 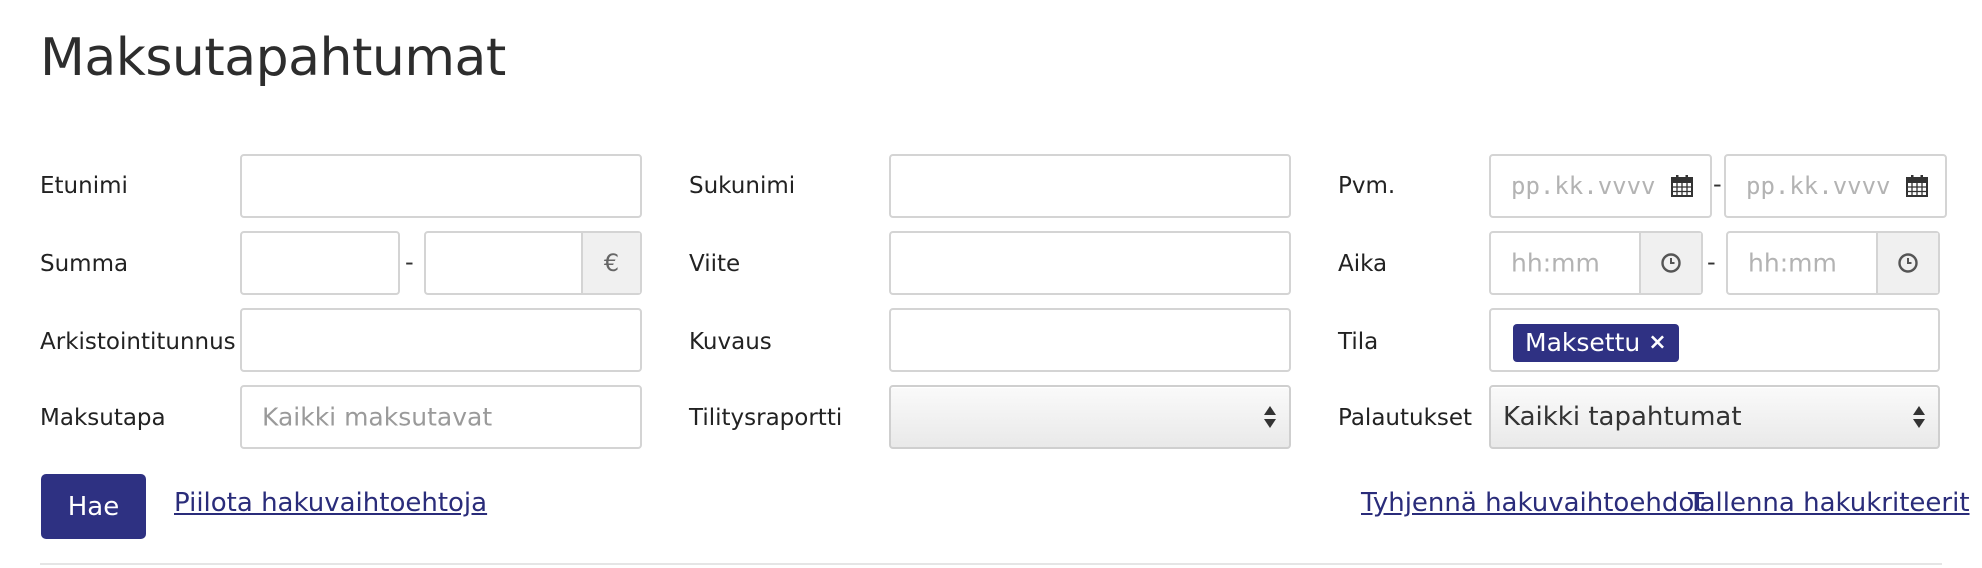 What do you see at coordinates (1363, 264) in the screenshot?
I see `aika-label: Aika` at bounding box center [1363, 264].